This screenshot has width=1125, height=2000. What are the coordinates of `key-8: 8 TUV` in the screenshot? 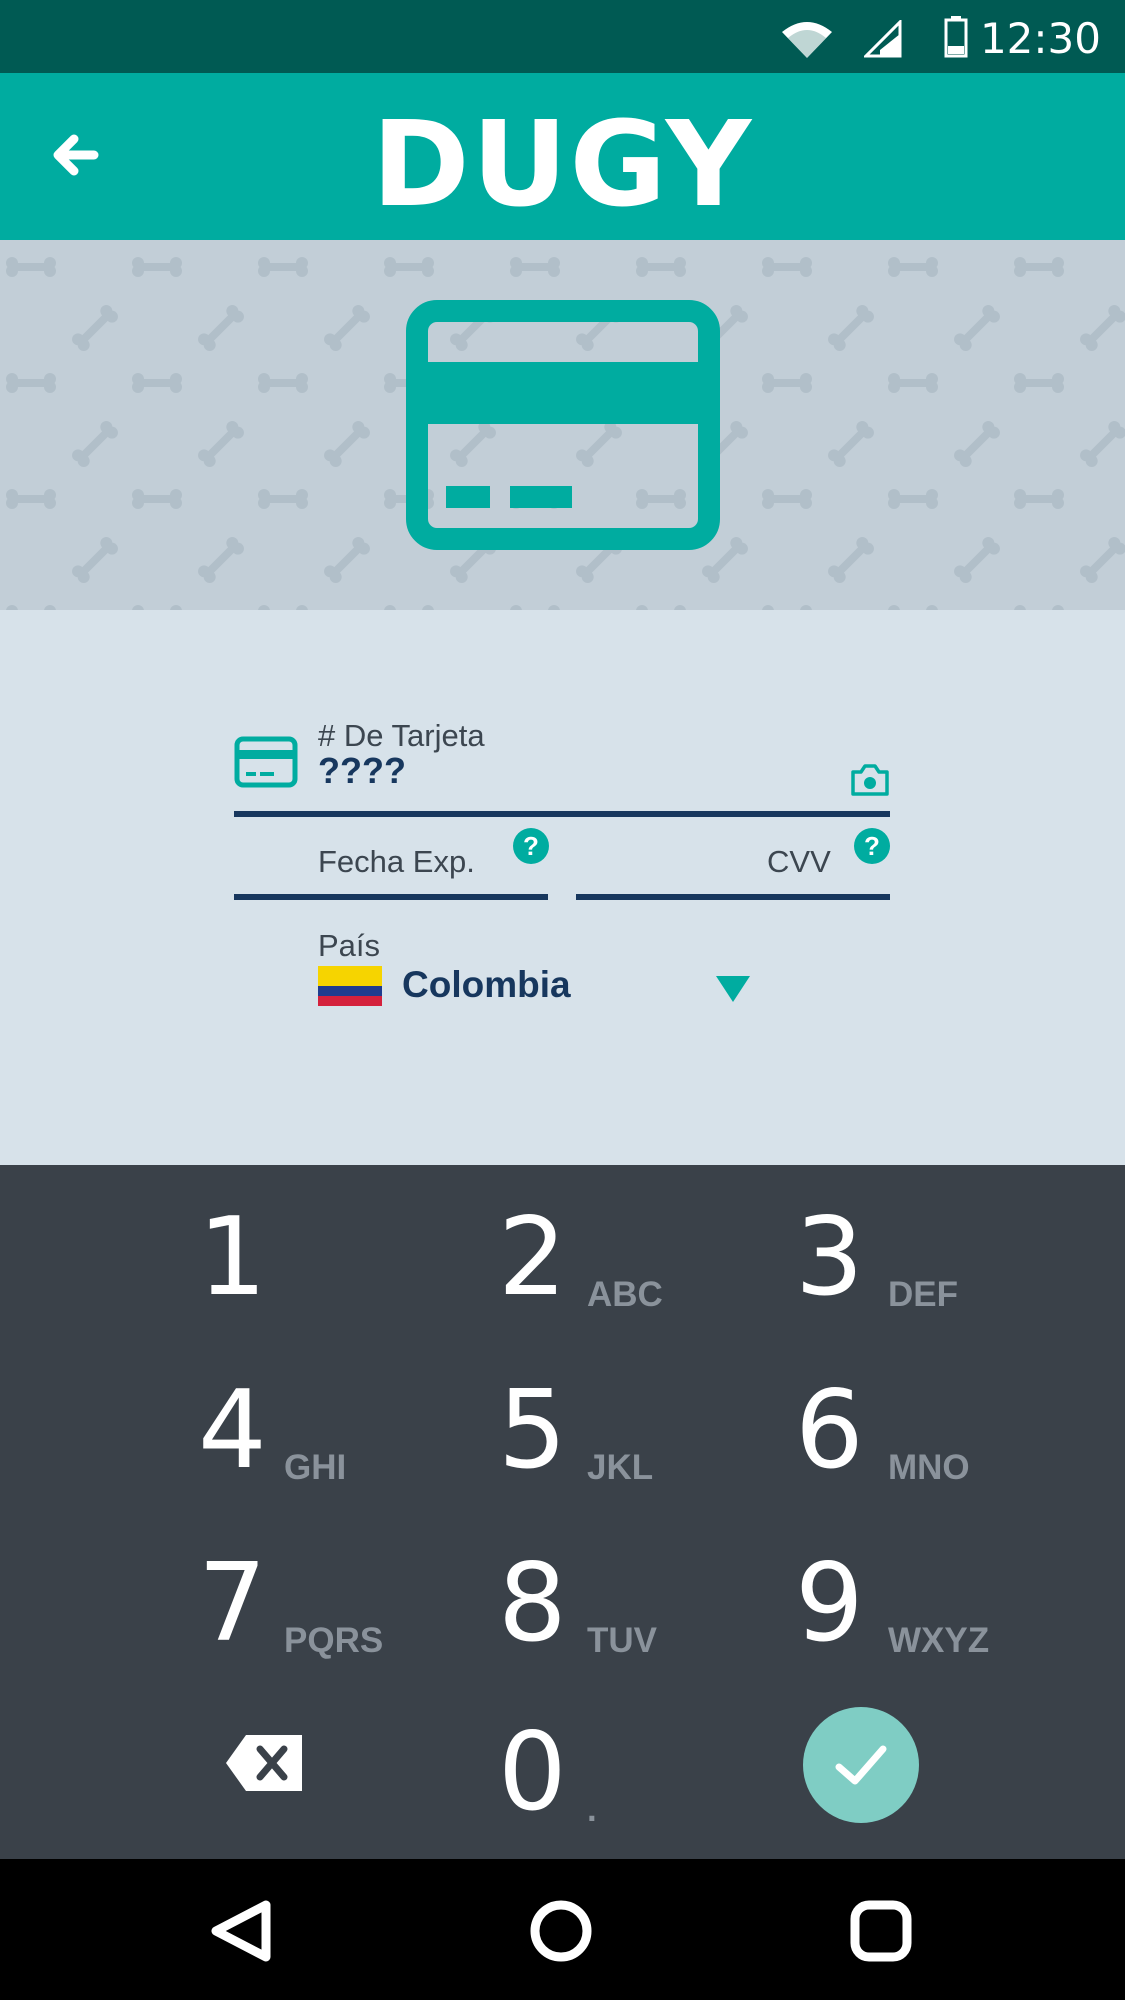 It's located at (648, 1606).